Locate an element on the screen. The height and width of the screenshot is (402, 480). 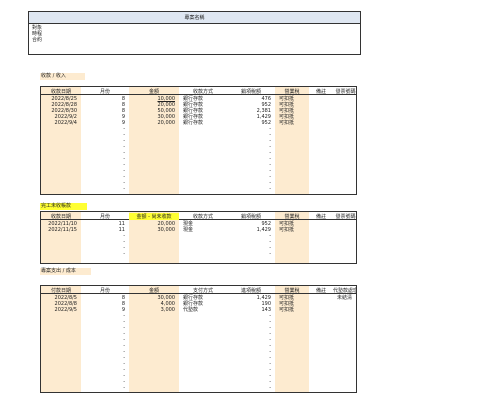
expense-header-cell: 備註 is located at coordinates (320, 291).